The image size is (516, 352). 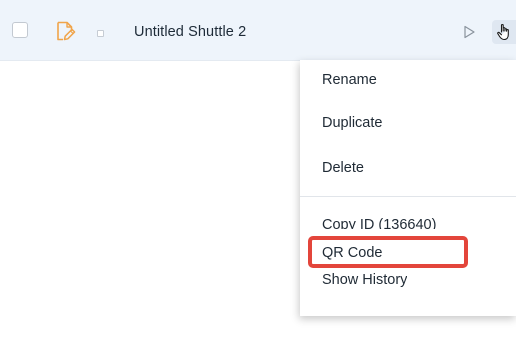 I want to click on menu-item-rename: Rename, so click(x=349, y=80).